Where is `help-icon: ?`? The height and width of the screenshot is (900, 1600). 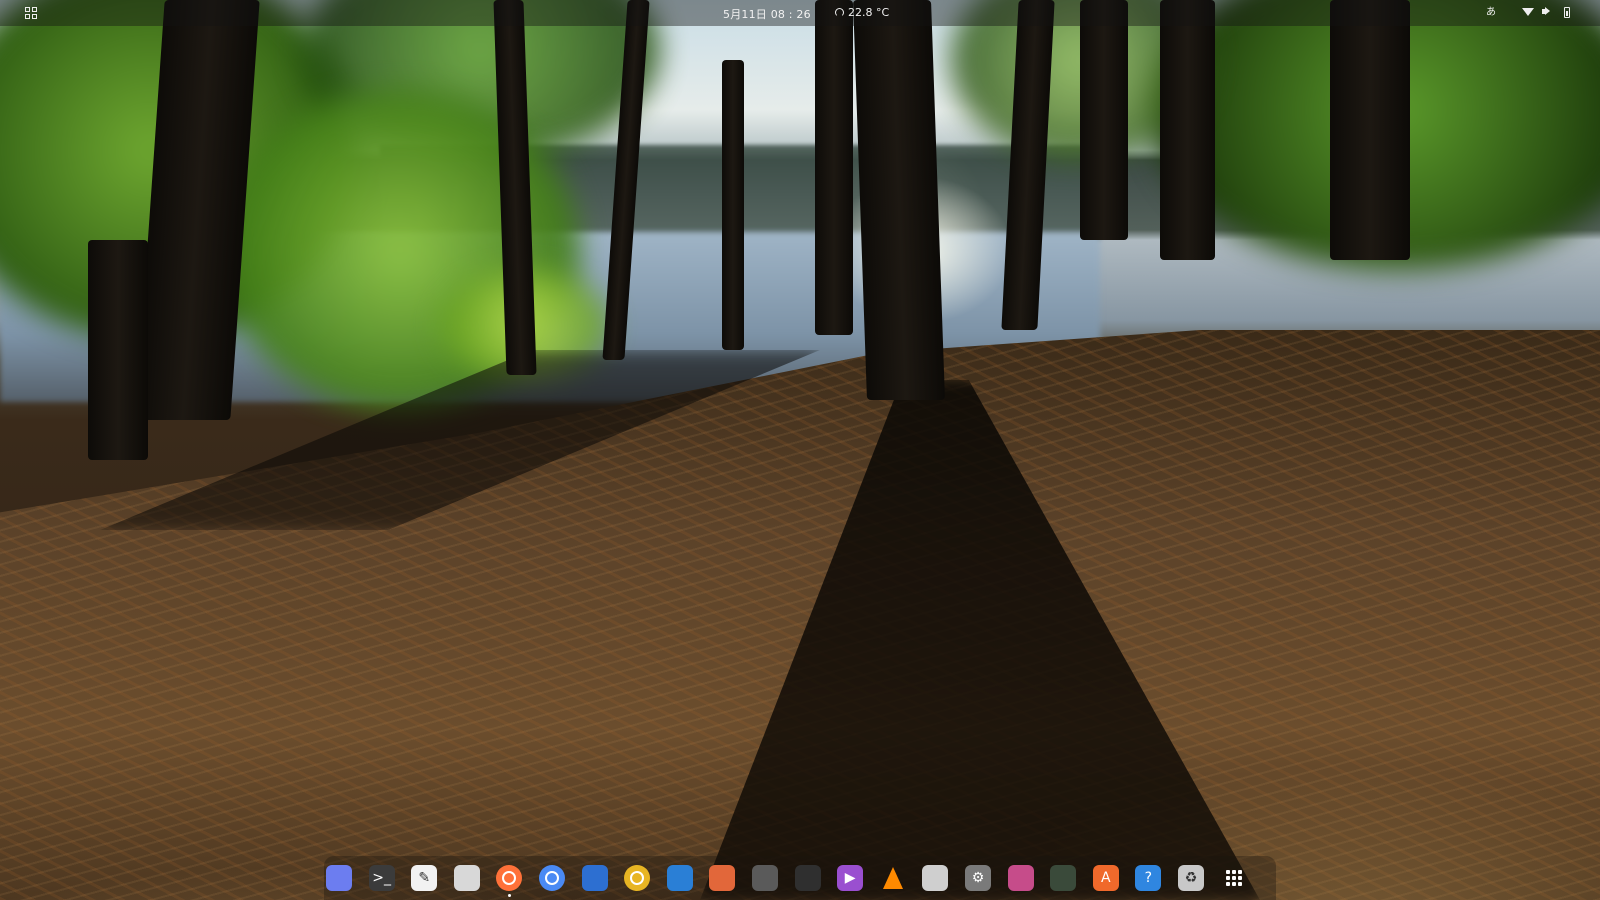
help-icon: ? is located at coordinates (1148, 878).